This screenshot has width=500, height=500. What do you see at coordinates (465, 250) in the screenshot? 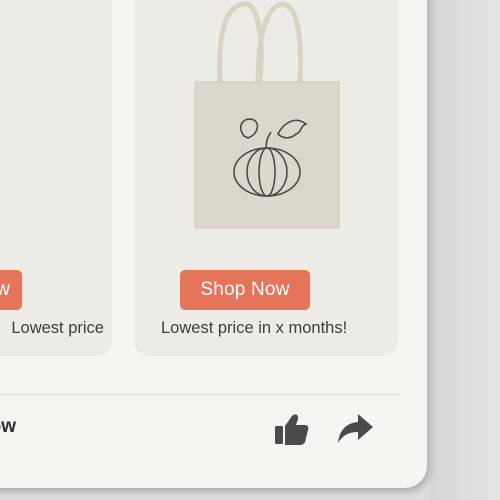
I see `page-background` at bounding box center [465, 250].